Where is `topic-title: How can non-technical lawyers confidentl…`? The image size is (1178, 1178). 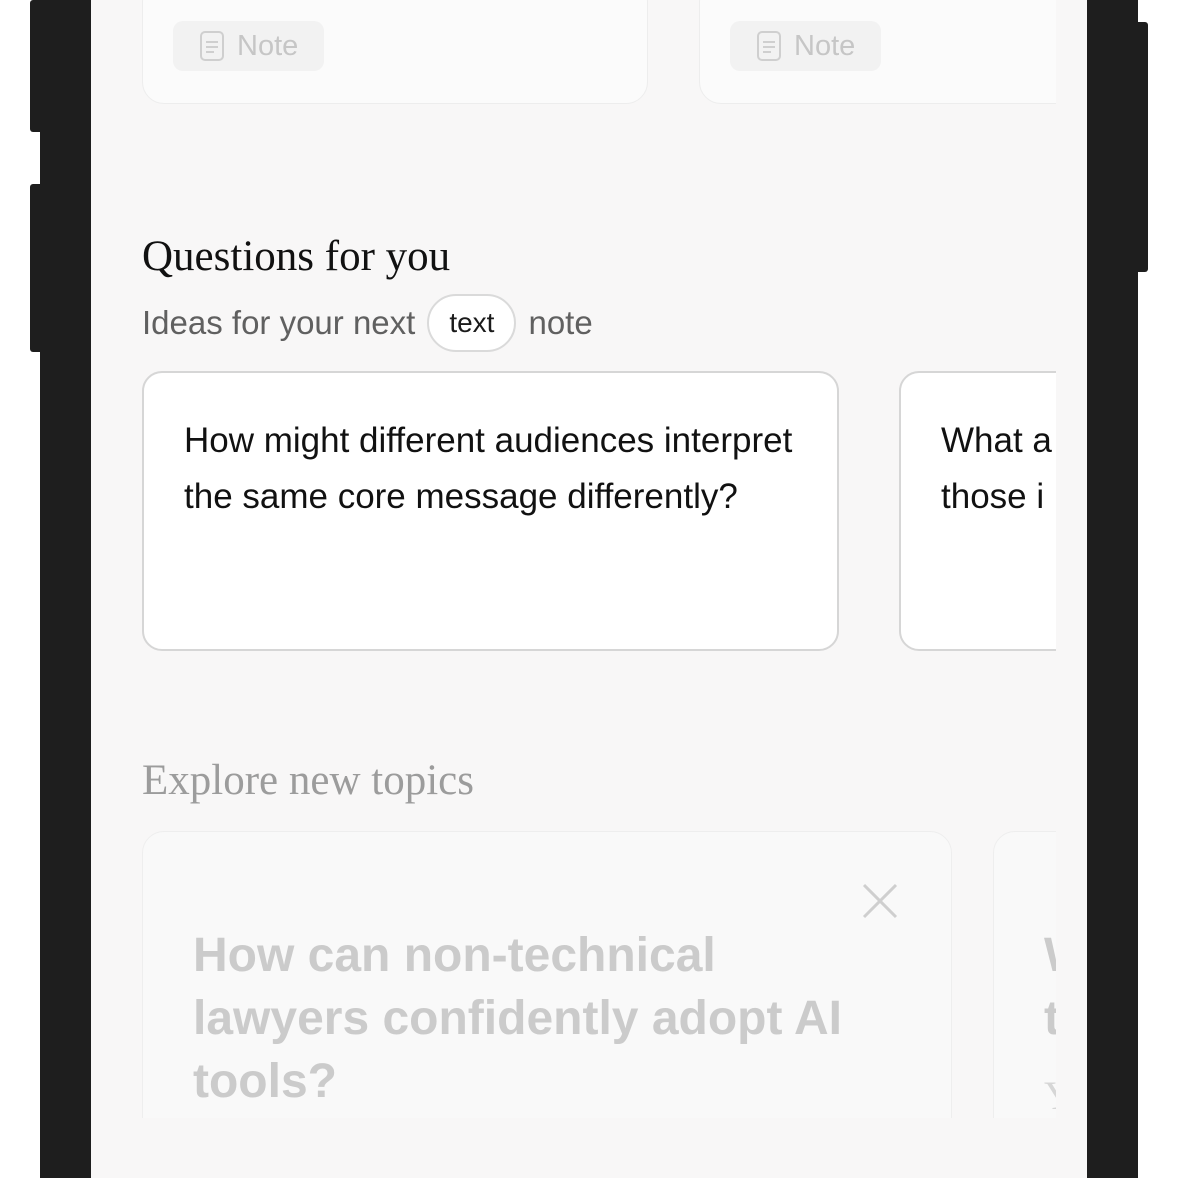 topic-title: How can non-technical lawyers confidentl… is located at coordinates (518, 1018).